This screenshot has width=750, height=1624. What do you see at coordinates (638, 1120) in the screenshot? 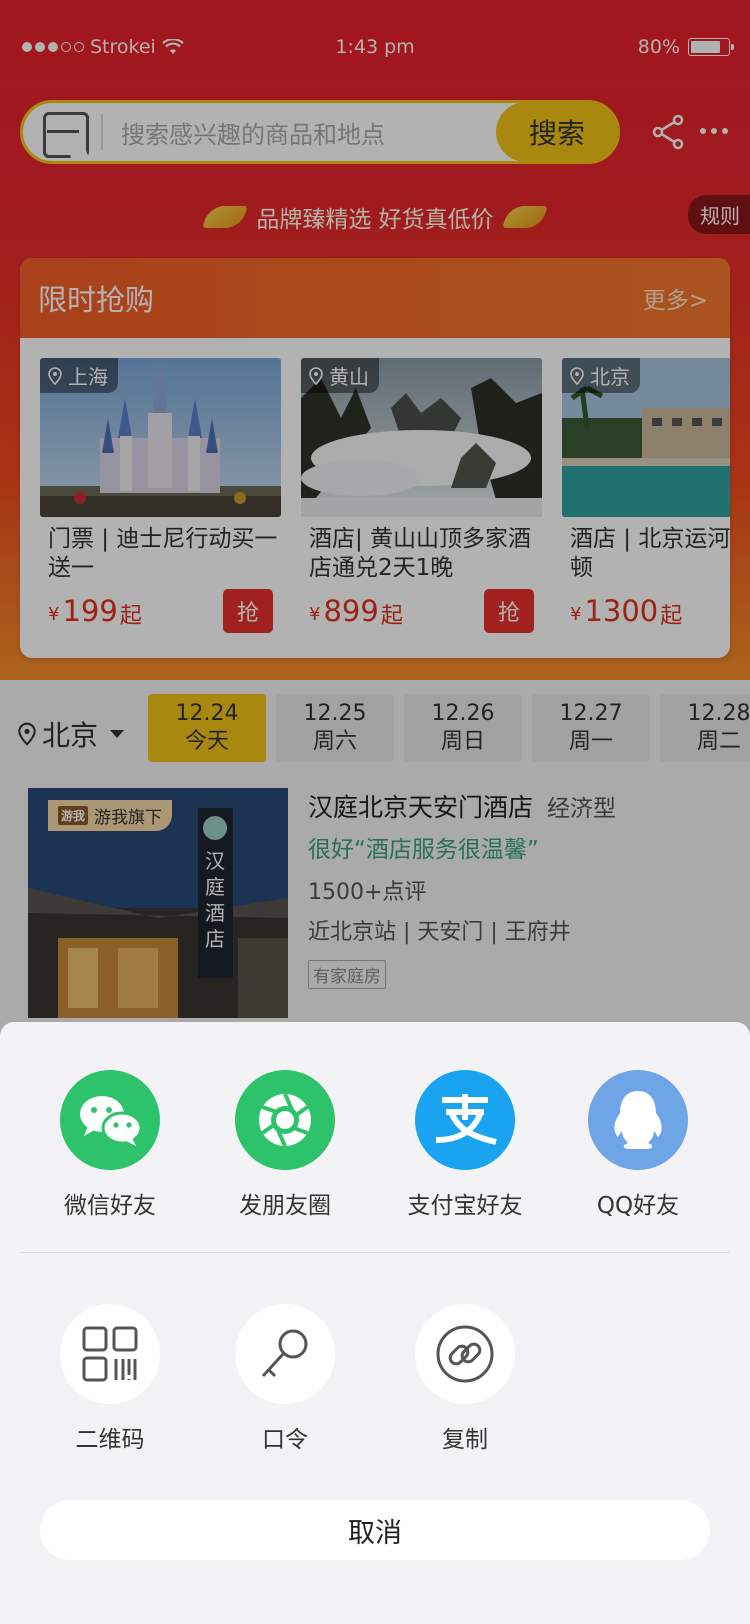
I see `qq-icon` at bounding box center [638, 1120].